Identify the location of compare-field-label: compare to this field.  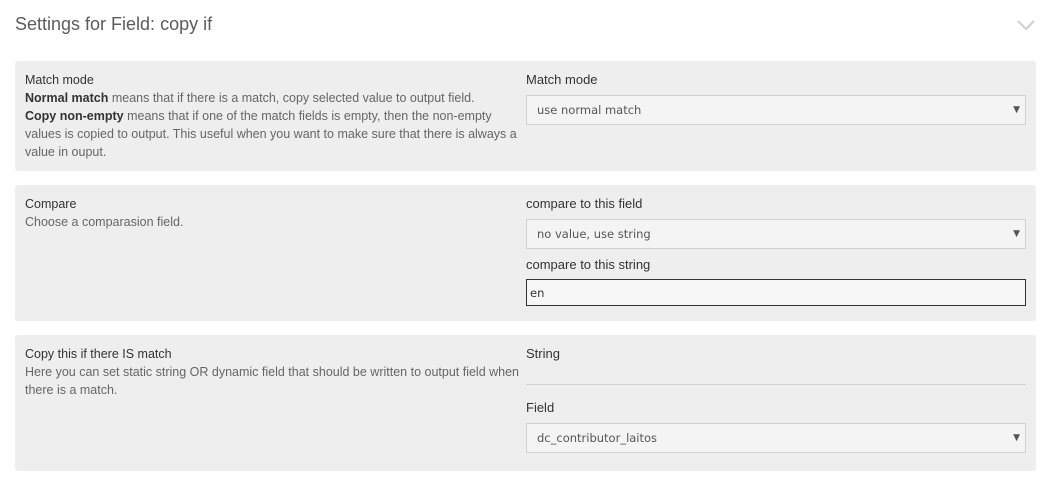
(584, 203).